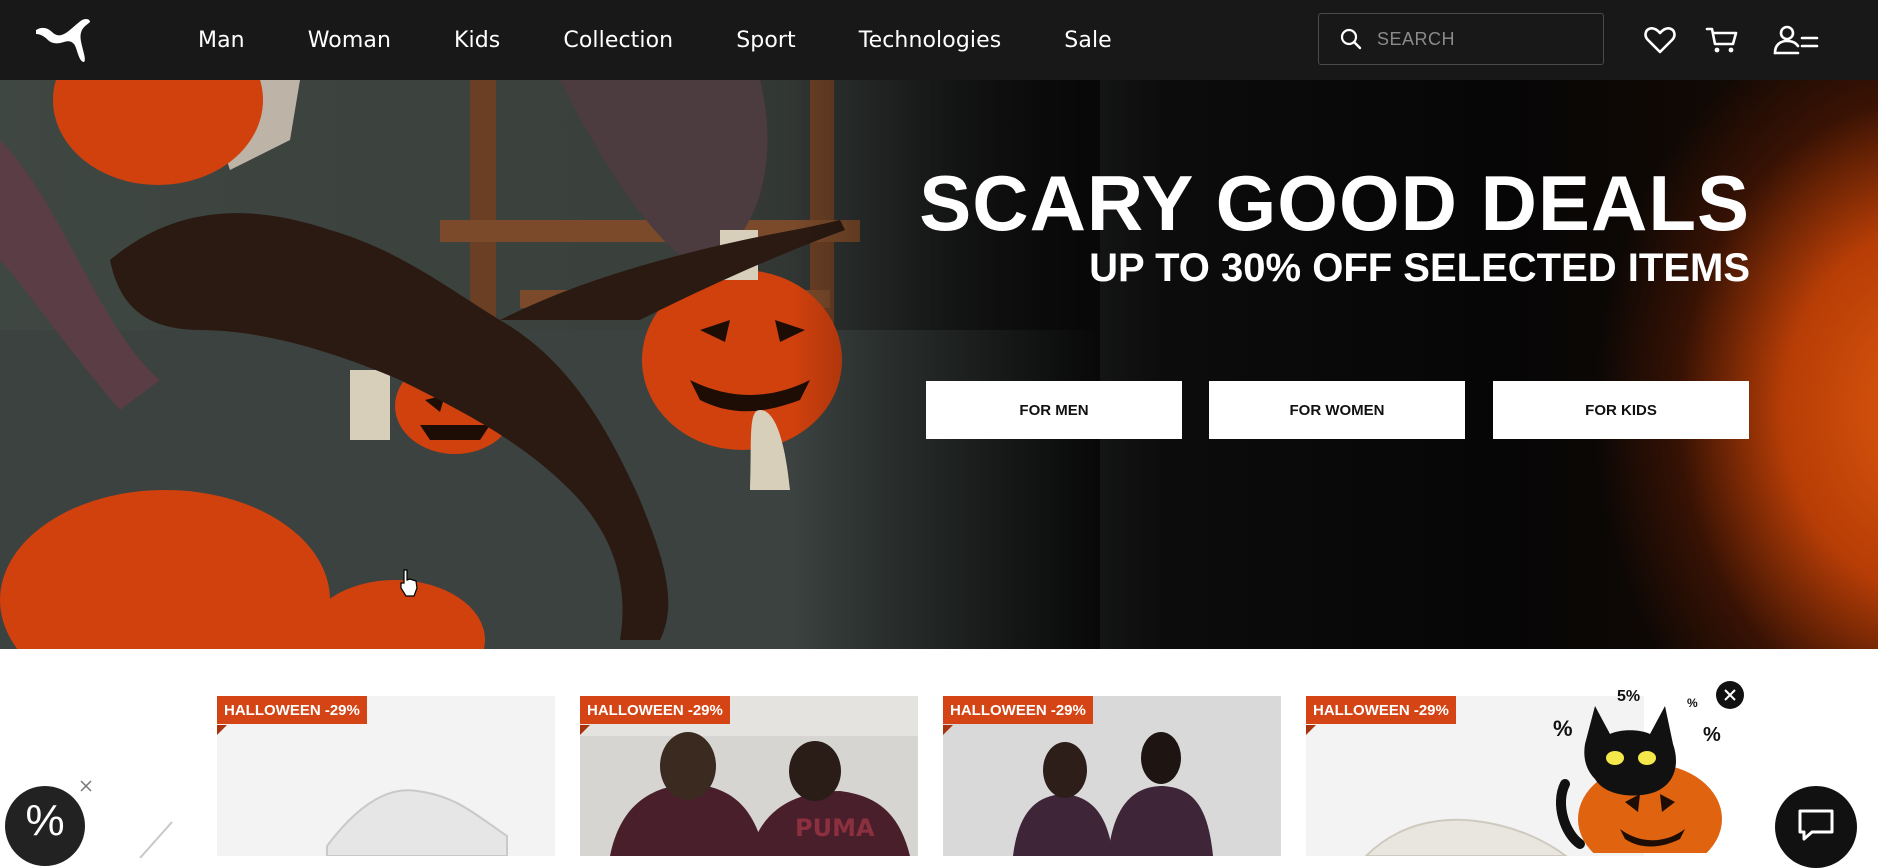 The height and width of the screenshot is (868, 1878). What do you see at coordinates (618, 40) in the screenshot?
I see `nav-collection: Collection` at bounding box center [618, 40].